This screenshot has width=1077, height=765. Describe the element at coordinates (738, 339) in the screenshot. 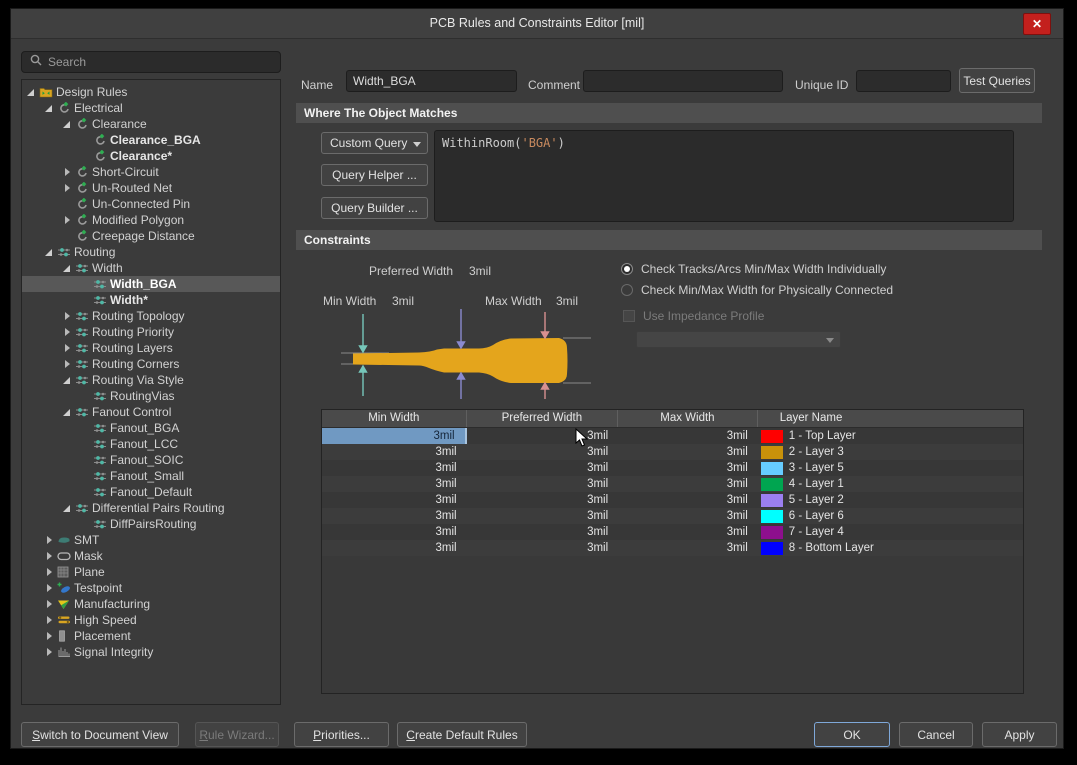

I see `impedance-profile-dropdown` at that location.